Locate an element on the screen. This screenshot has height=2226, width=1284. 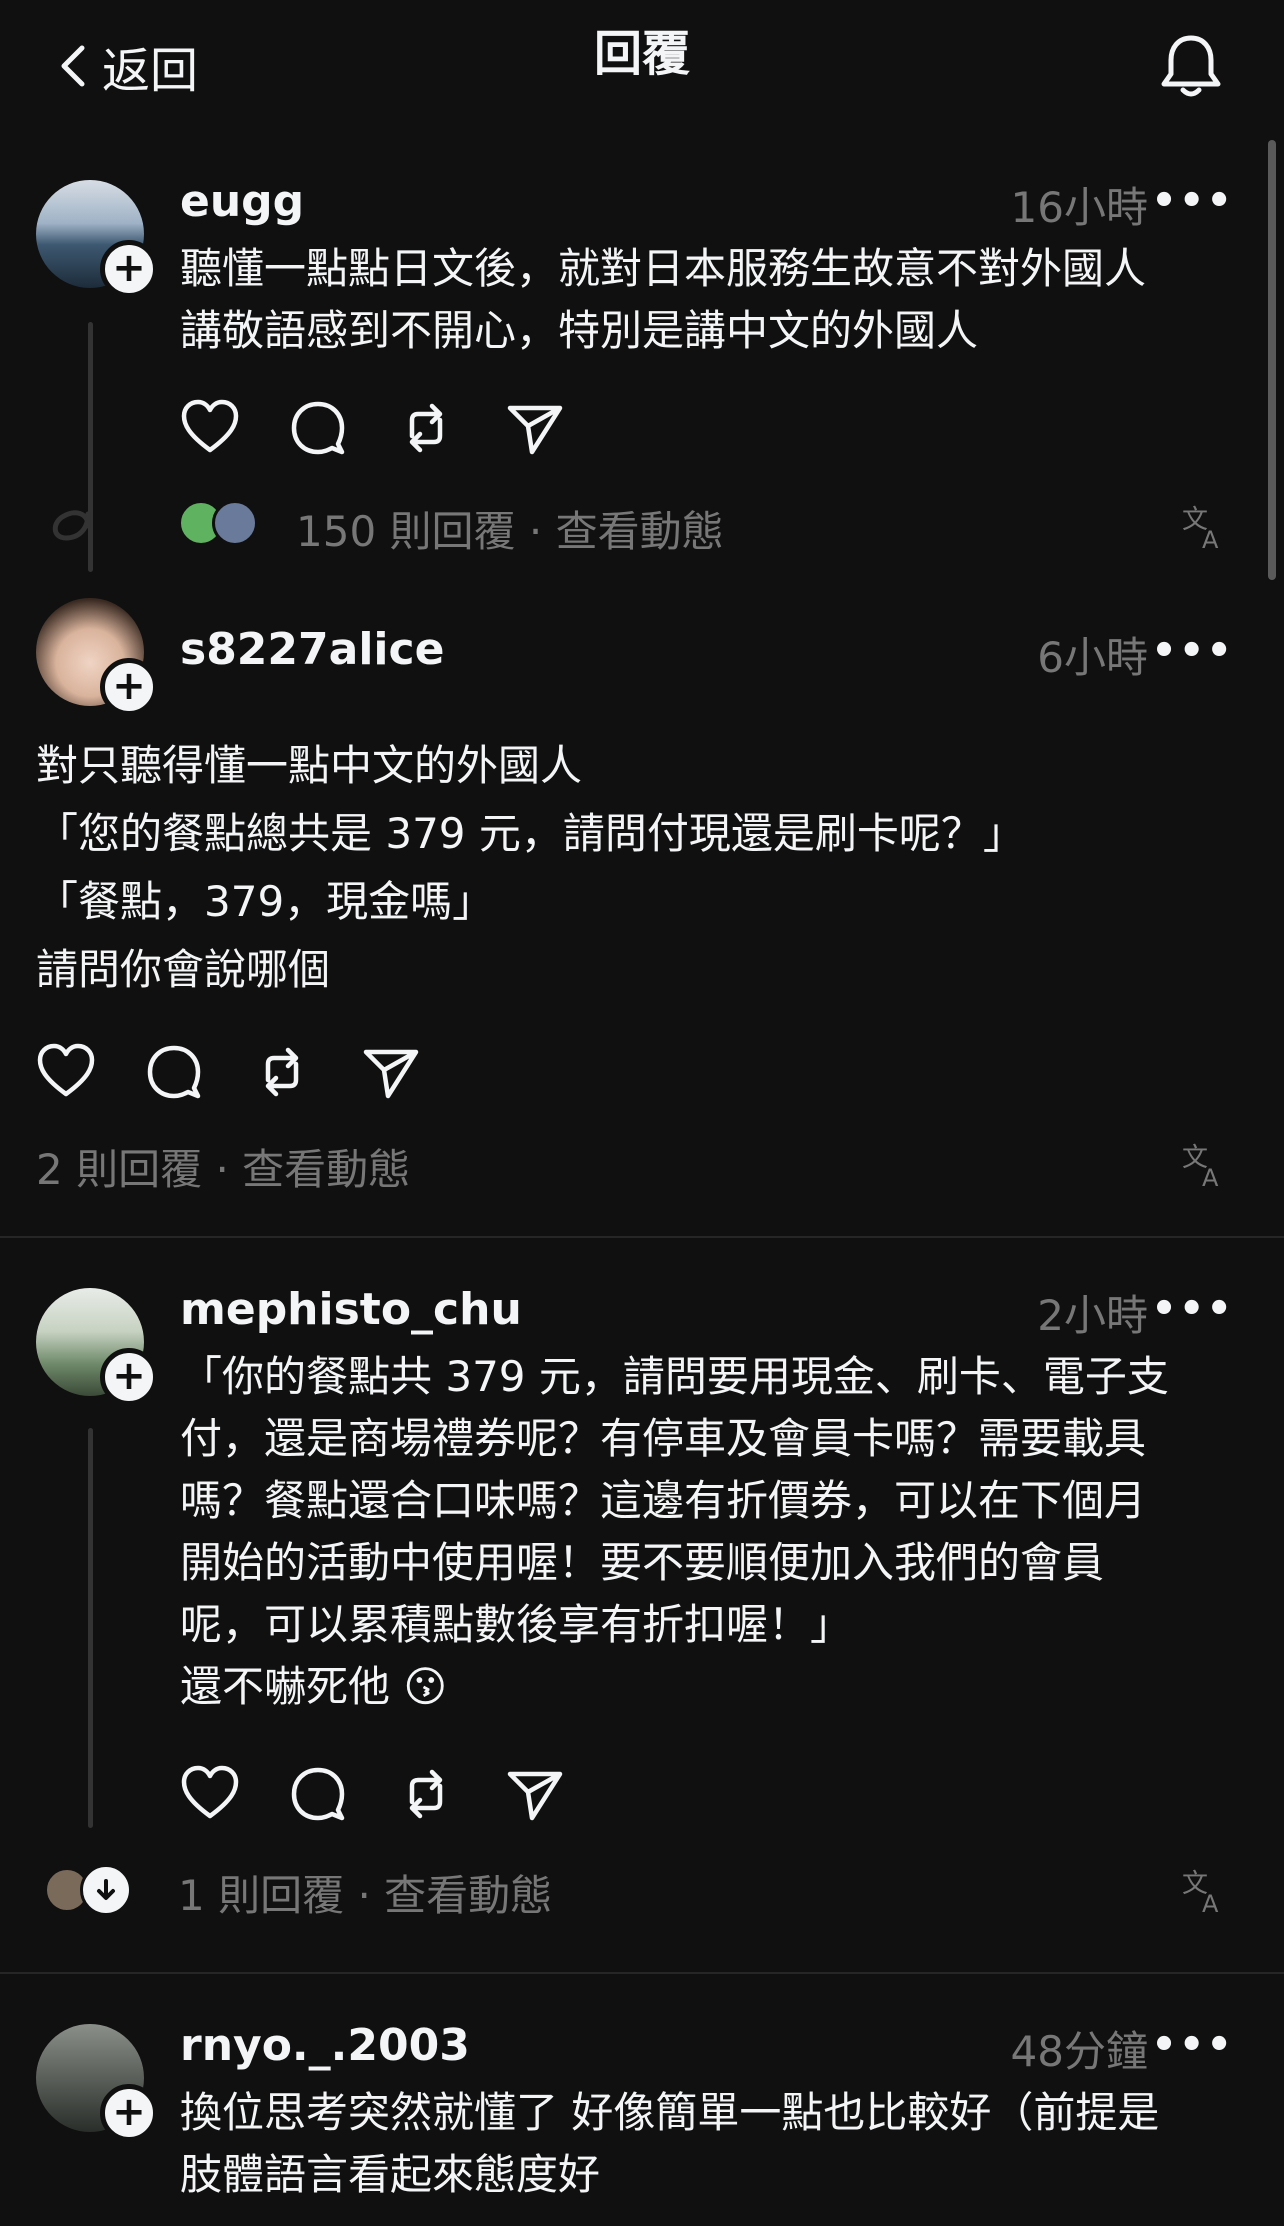
username: mephisto_chu is located at coordinates (351, 1309).